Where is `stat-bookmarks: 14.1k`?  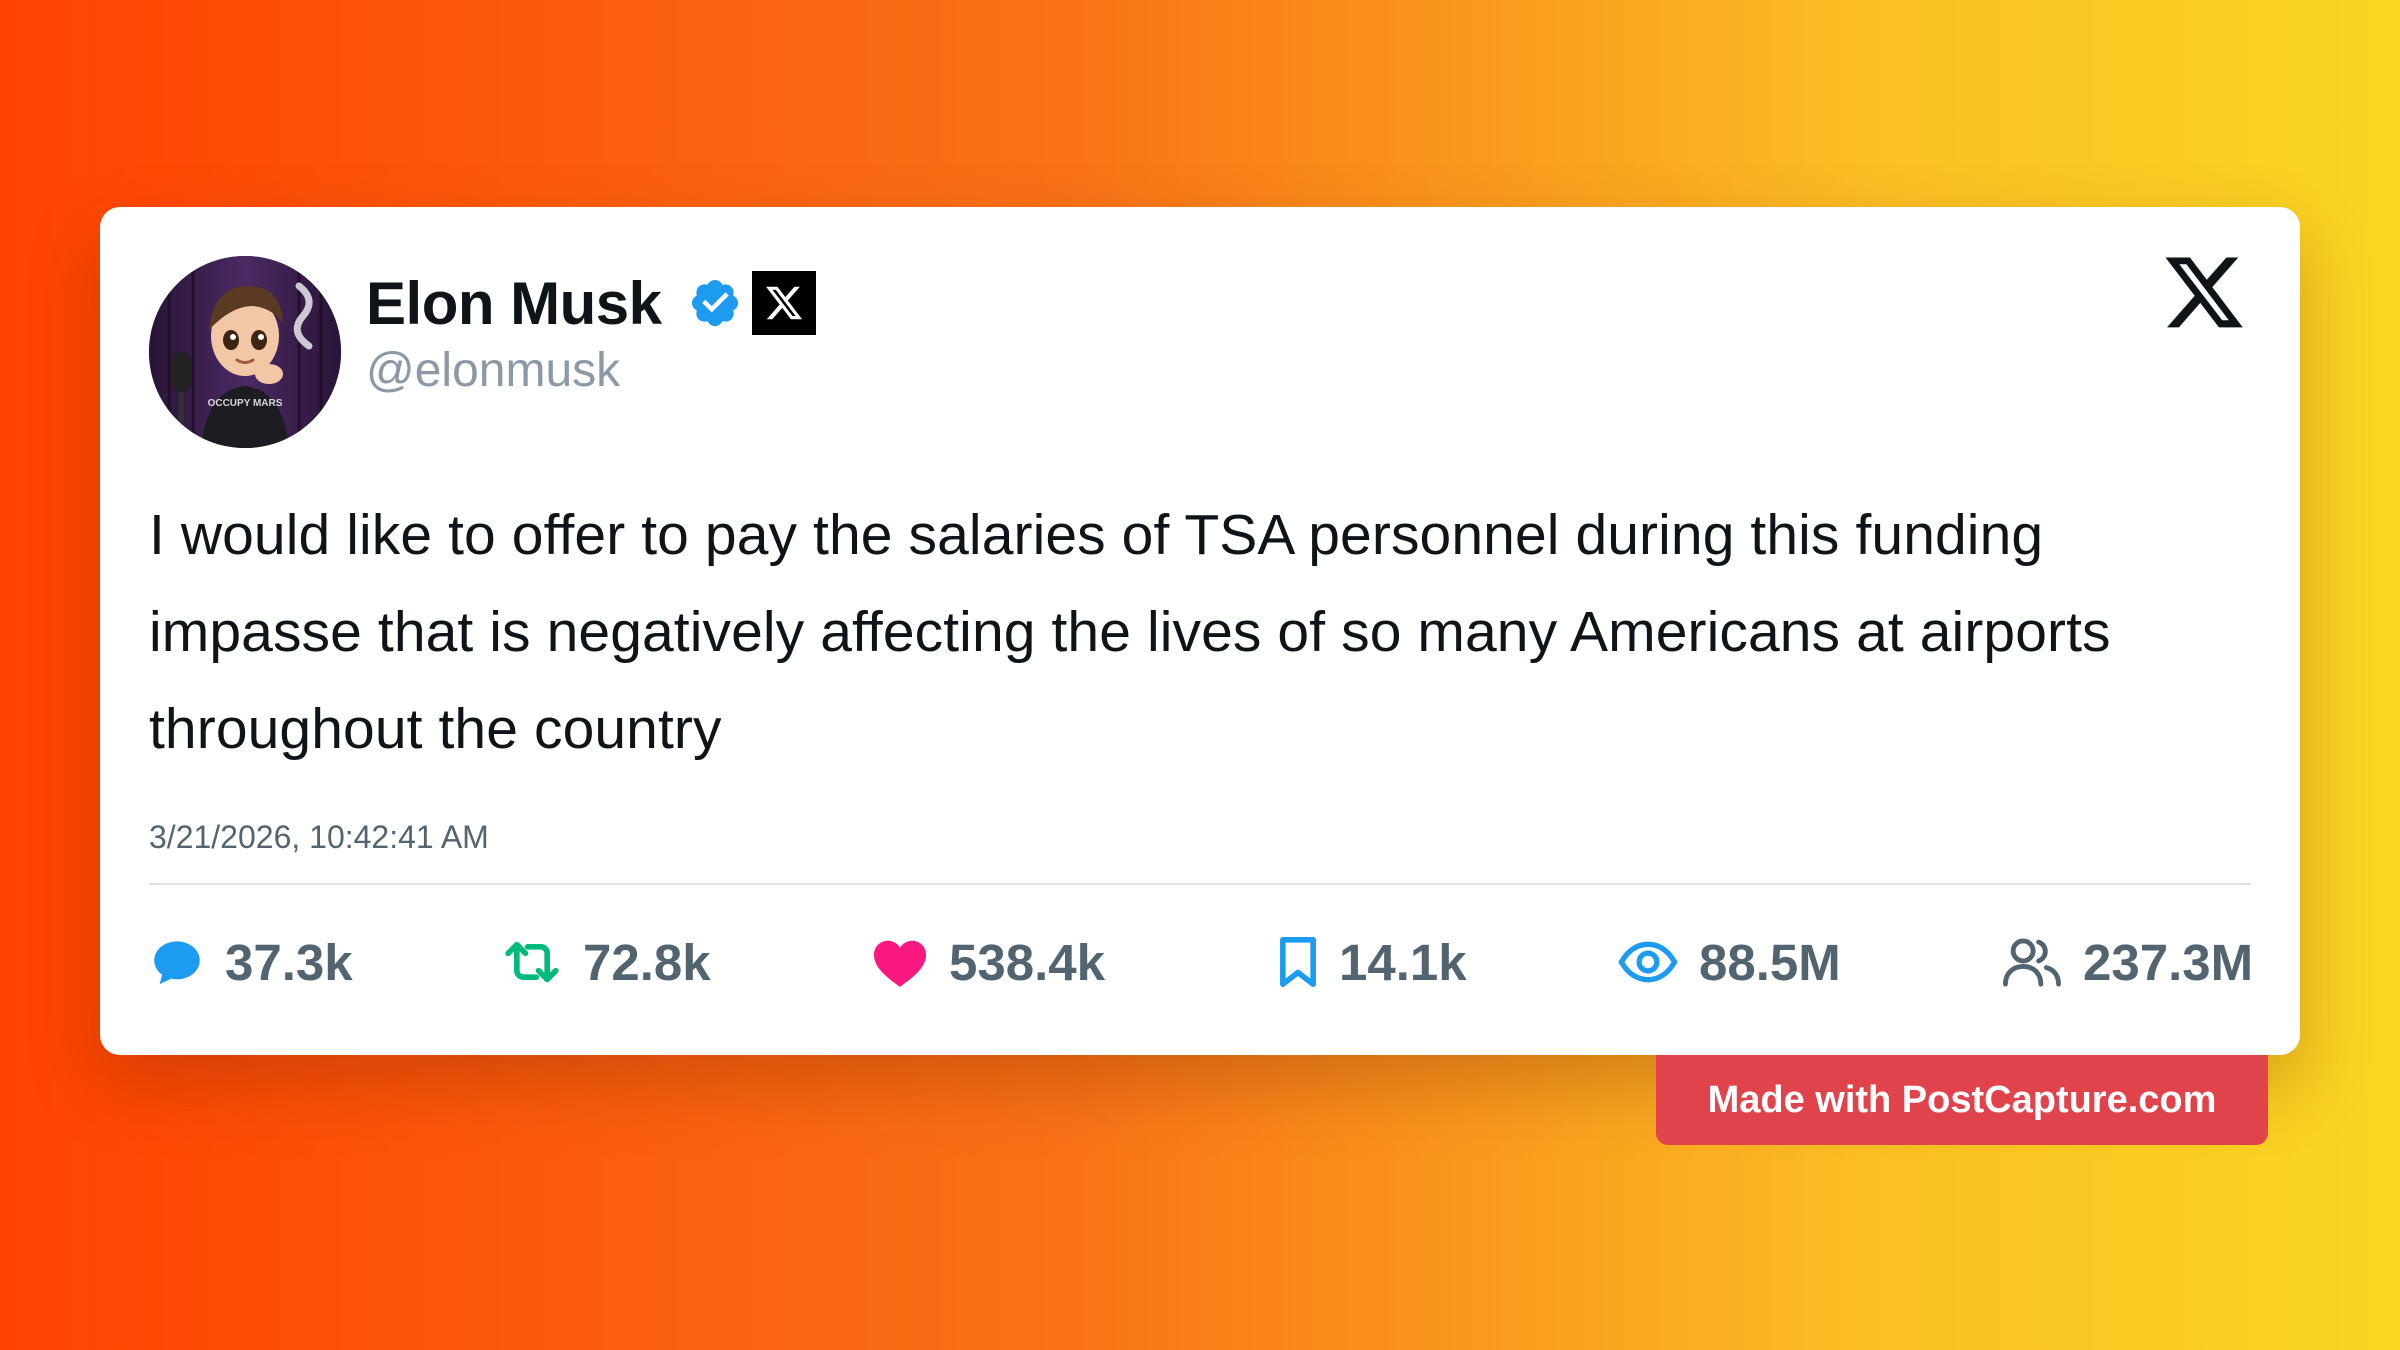 stat-bookmarks: 14.1k is located at coordinates (1372, 962).